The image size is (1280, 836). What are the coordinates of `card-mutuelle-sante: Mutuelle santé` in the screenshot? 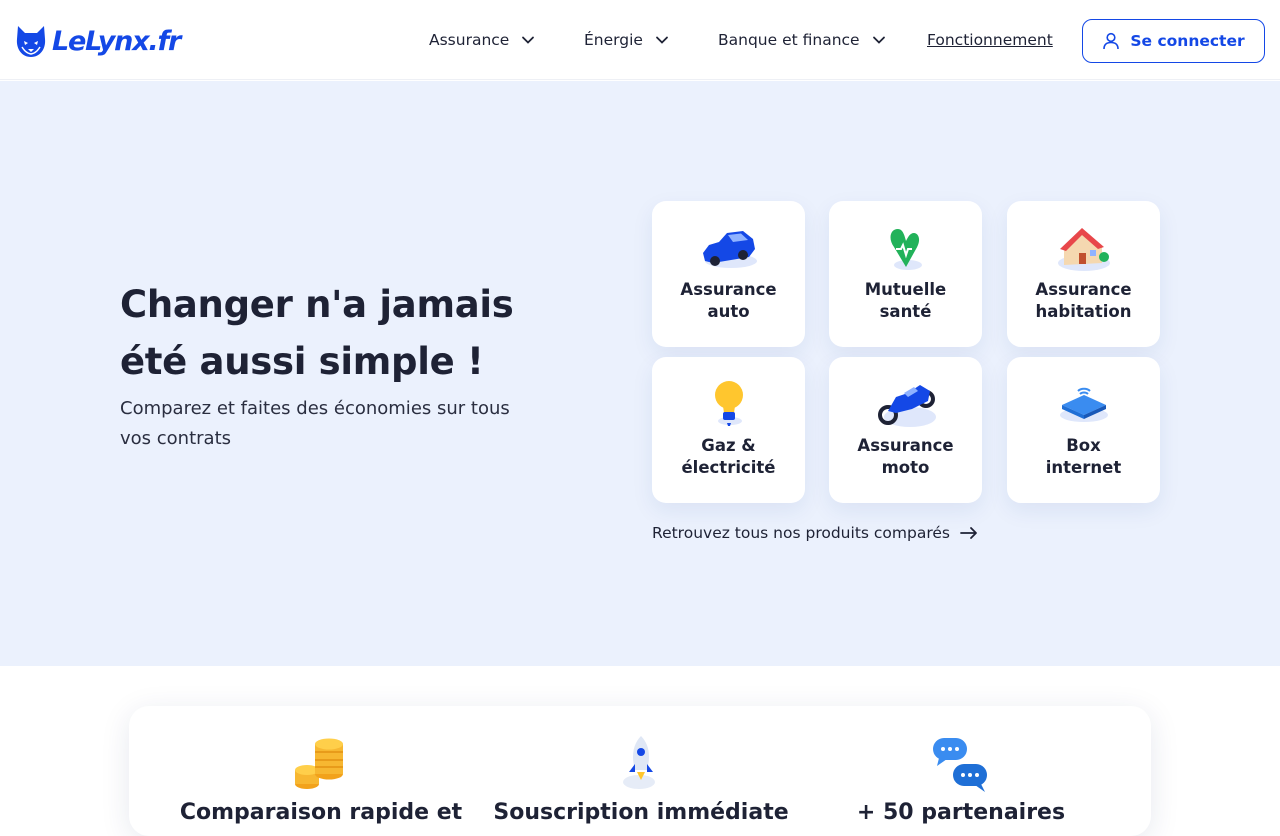 It's located at (905, 274).